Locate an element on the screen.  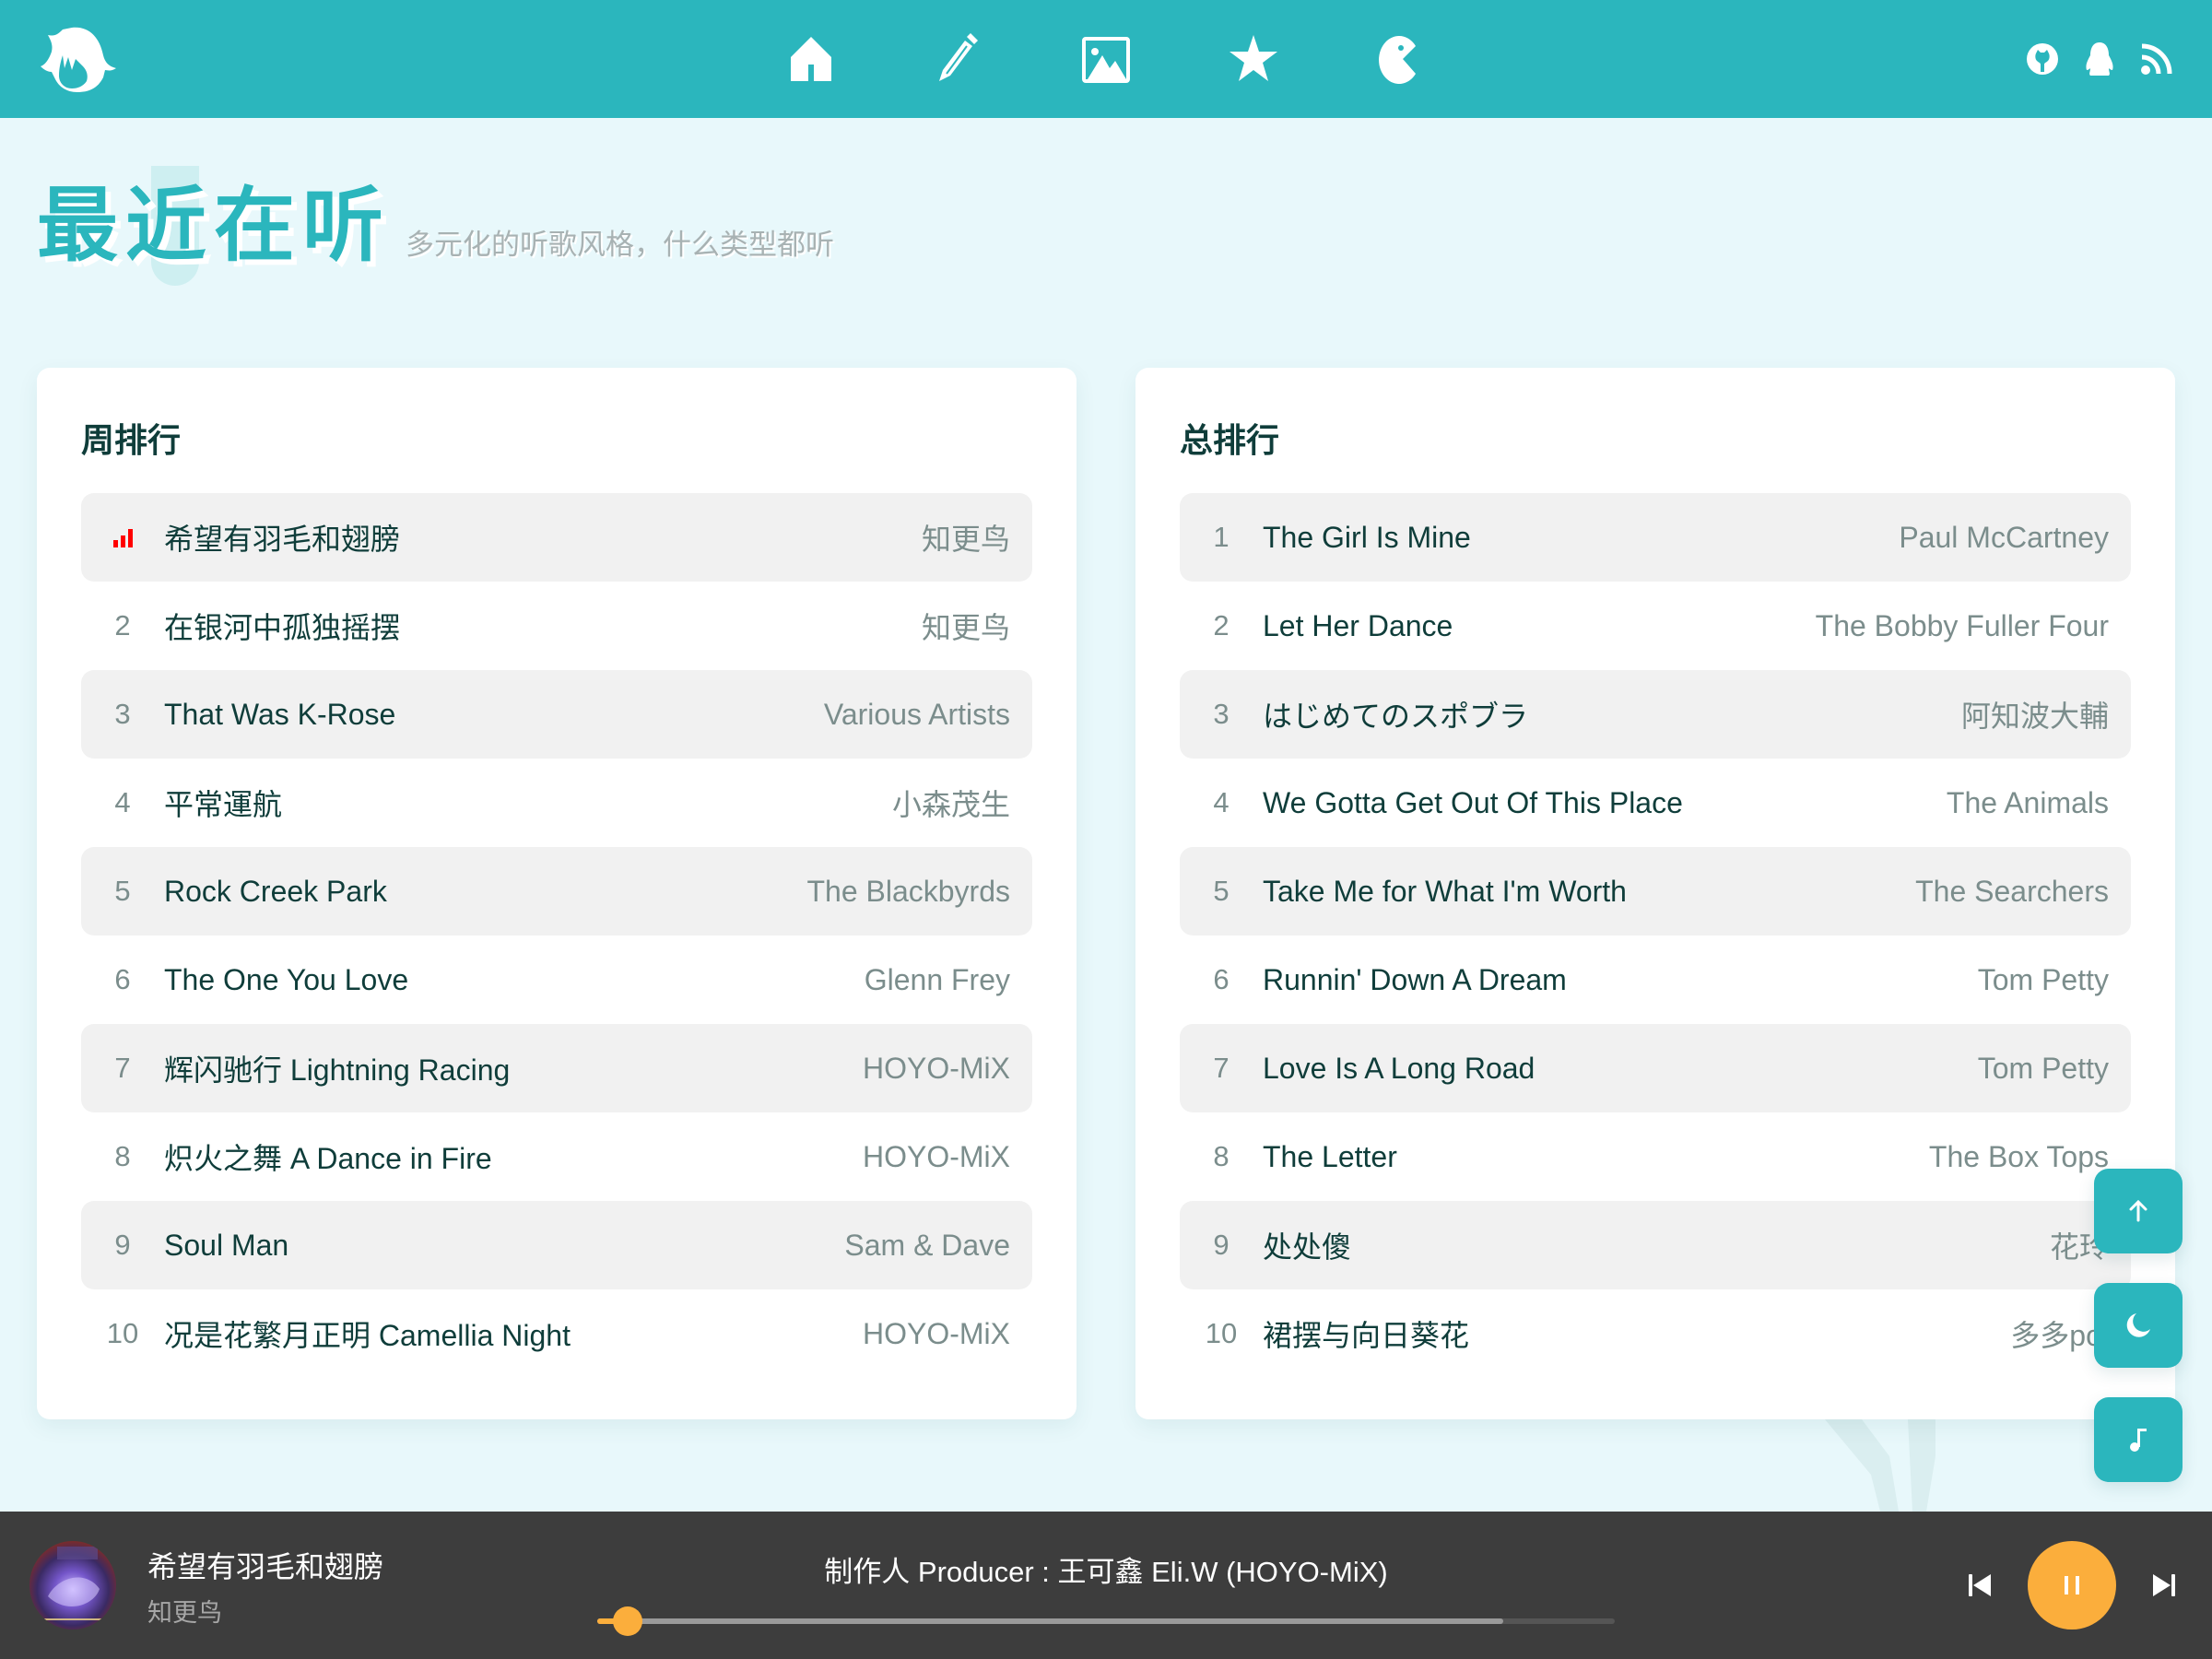
play-pause-button is located at coordinates (2072, 1585).